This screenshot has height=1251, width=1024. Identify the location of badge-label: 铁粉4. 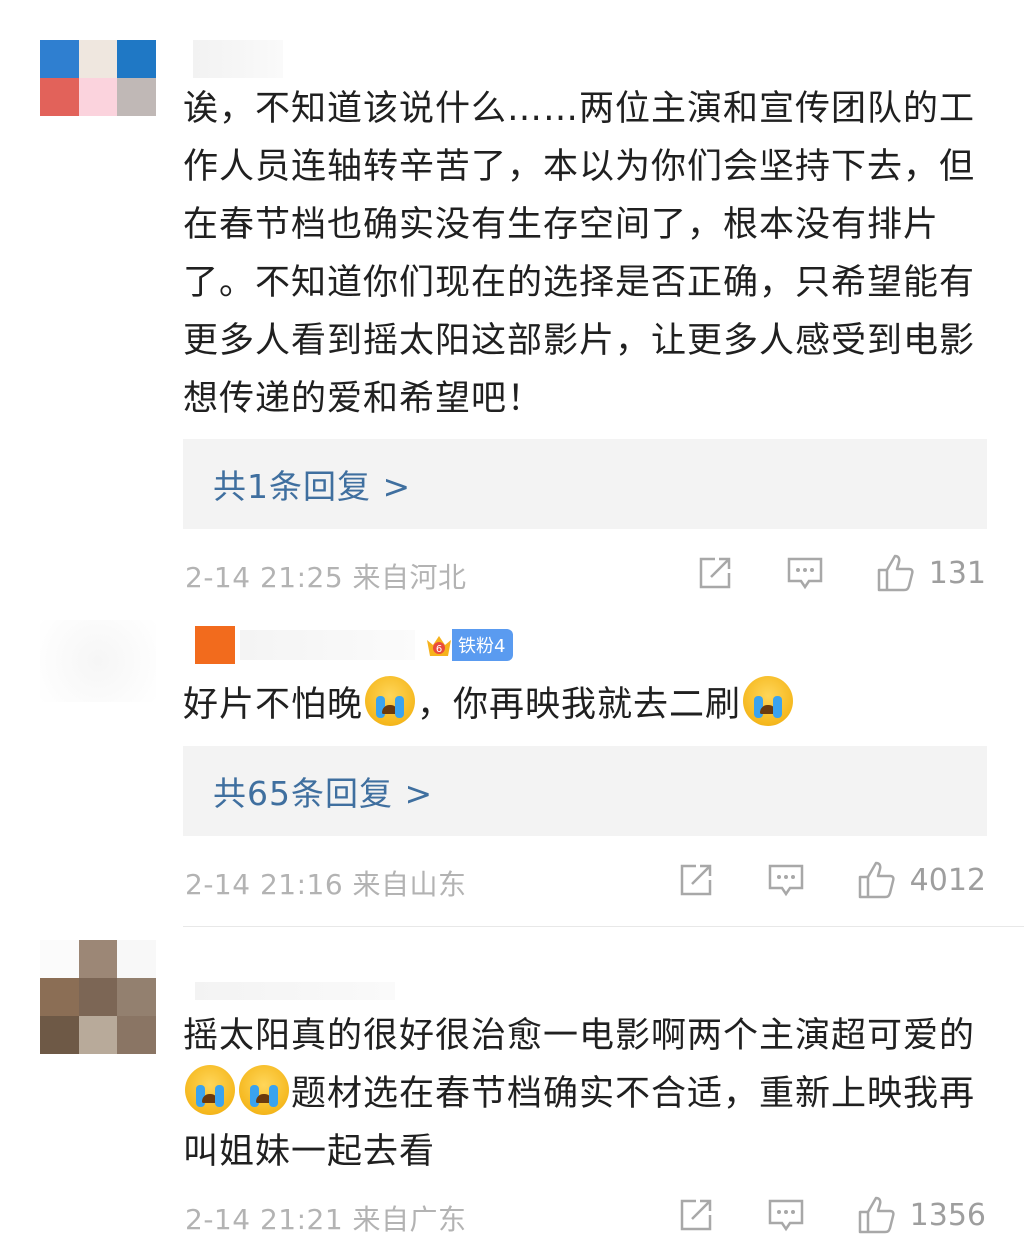
(483, 645).